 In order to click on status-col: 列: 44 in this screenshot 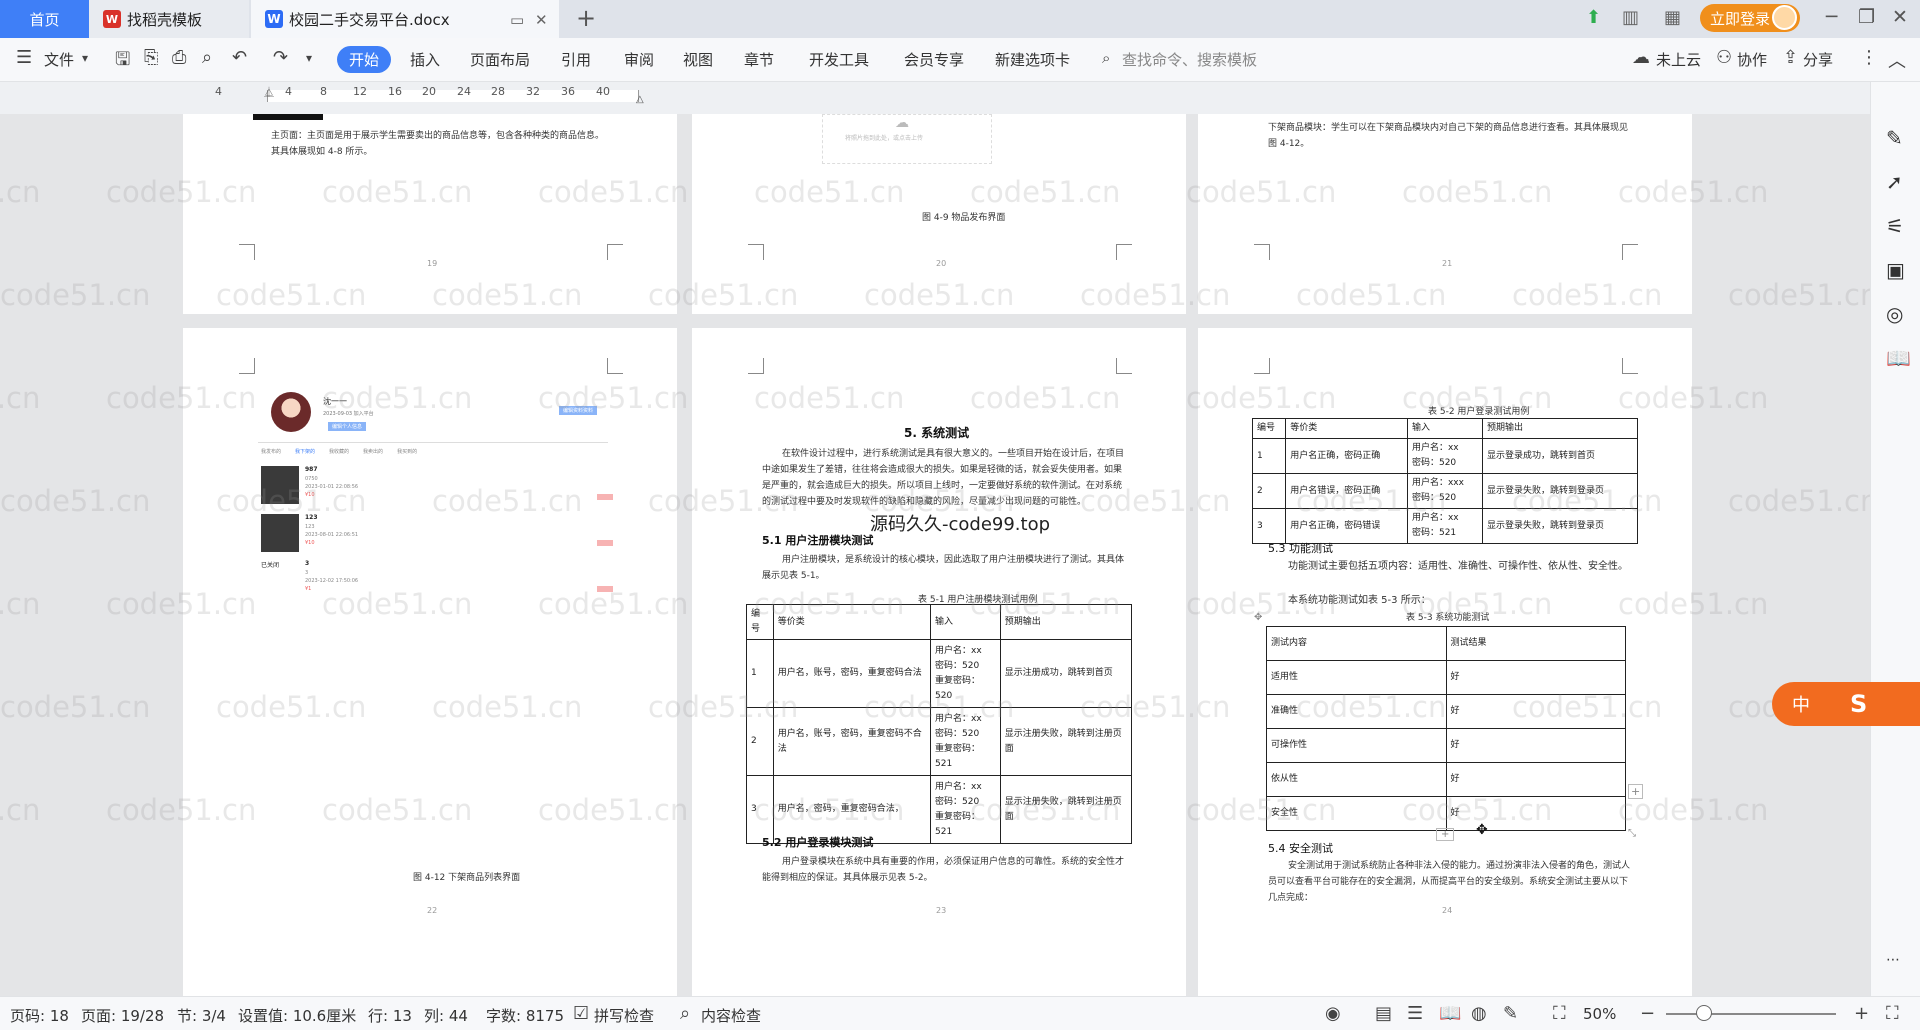, I will do `click(446, 1015)`.